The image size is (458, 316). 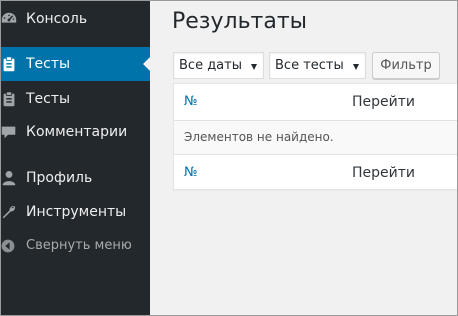 I want to click on sidebar-item-profile: Профиль, so click(x=75, y=177).